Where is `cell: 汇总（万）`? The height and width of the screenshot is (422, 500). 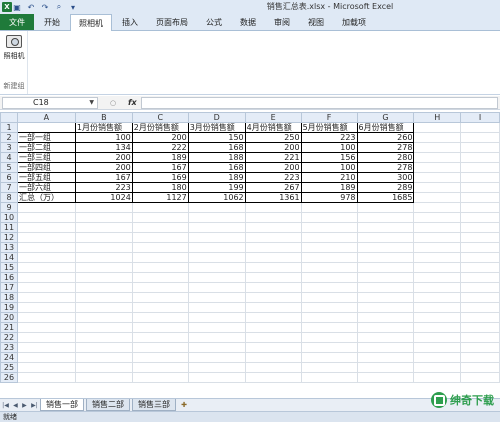 cell: 汇总（万） is located at coordinates (46, 197).